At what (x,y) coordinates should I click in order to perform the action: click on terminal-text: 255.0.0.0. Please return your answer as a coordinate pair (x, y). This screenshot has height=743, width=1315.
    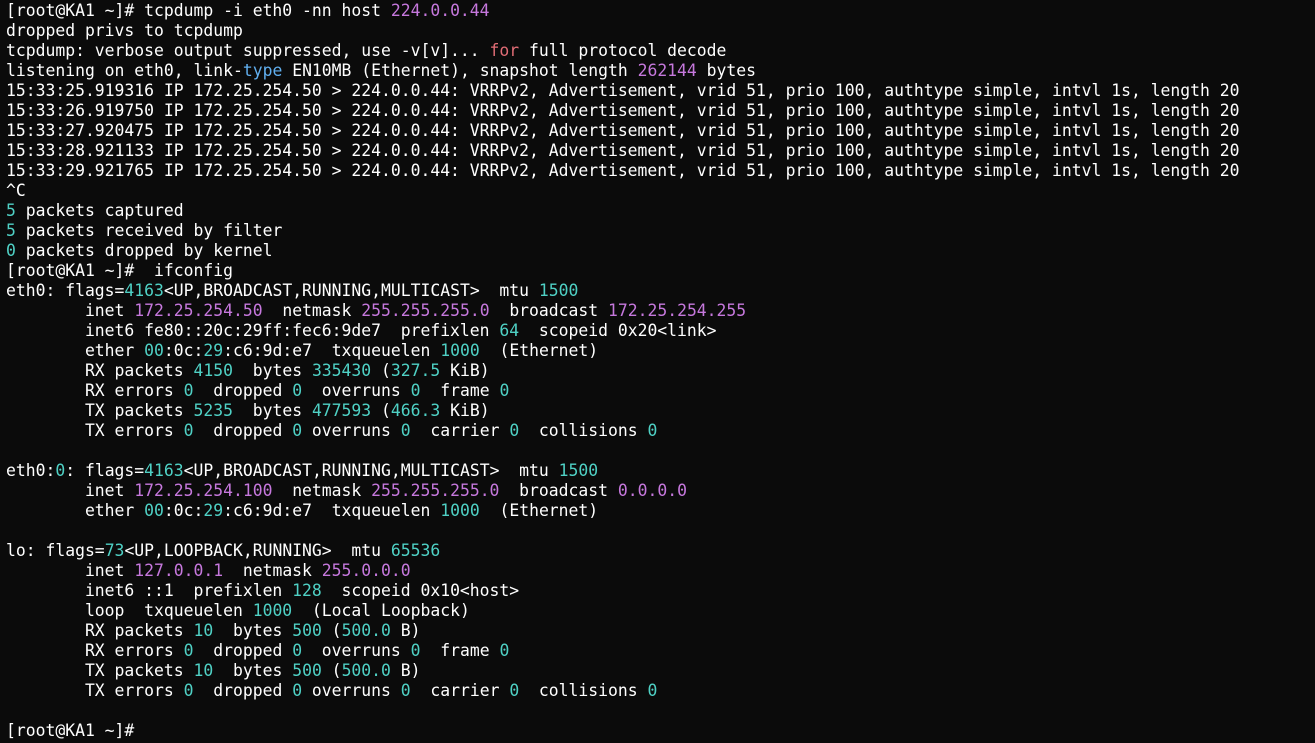
    Looking at the image, I should click on (366, 570).